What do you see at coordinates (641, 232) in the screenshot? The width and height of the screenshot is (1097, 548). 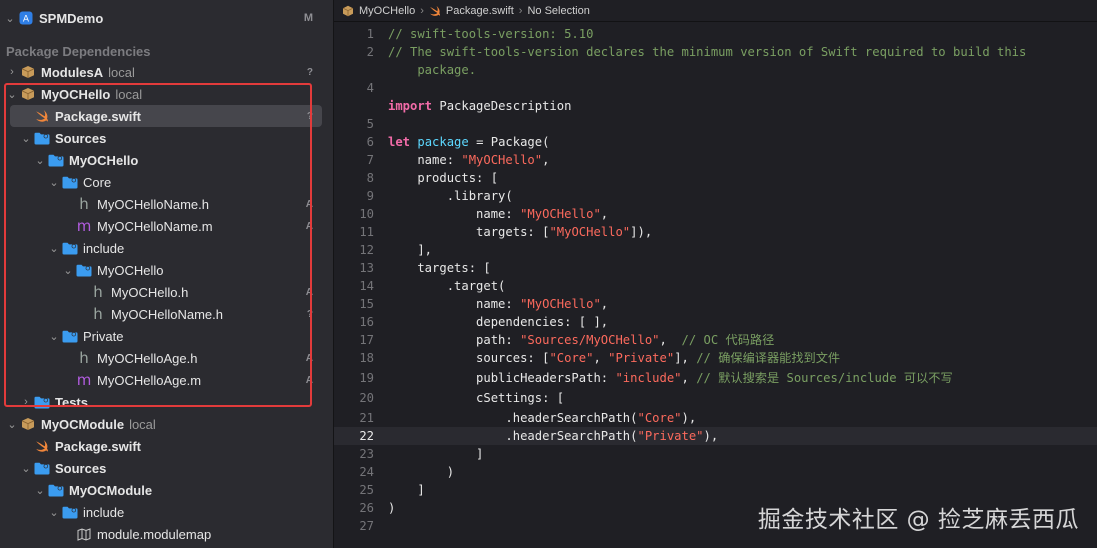 I see `code-token: ]),` at bounding box center [641, 232].